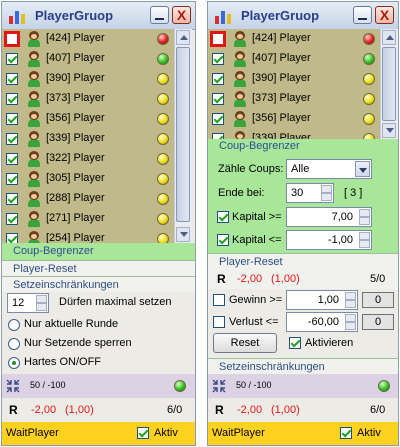  Describe the element at coordinates (14, 325) in the screenshot. I see `radio-current-round` at that location.